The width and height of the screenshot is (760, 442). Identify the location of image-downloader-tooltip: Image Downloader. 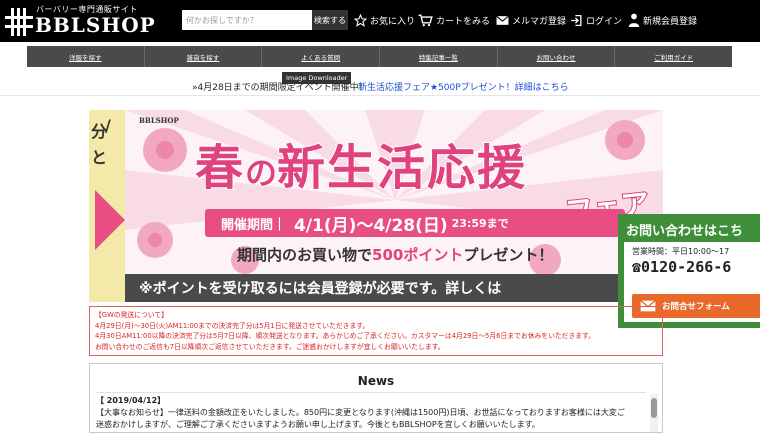
(317, 78).